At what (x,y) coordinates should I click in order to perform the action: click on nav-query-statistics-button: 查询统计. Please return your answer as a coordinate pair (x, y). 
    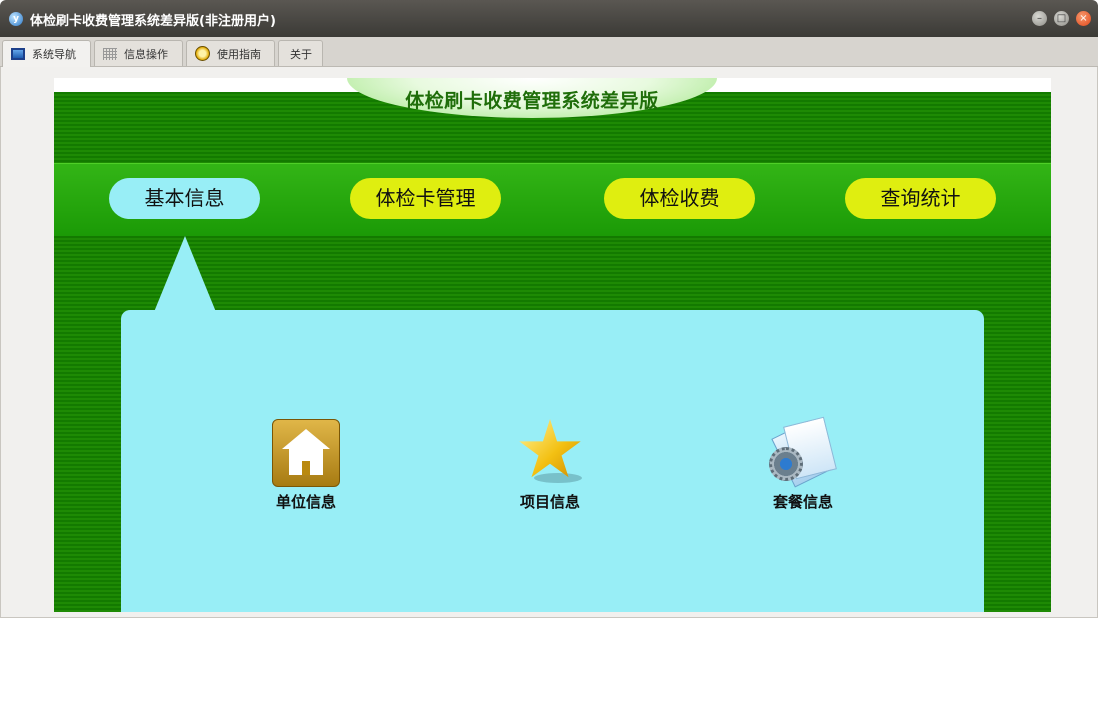
    Looking at the image, I should click on (920, 198).